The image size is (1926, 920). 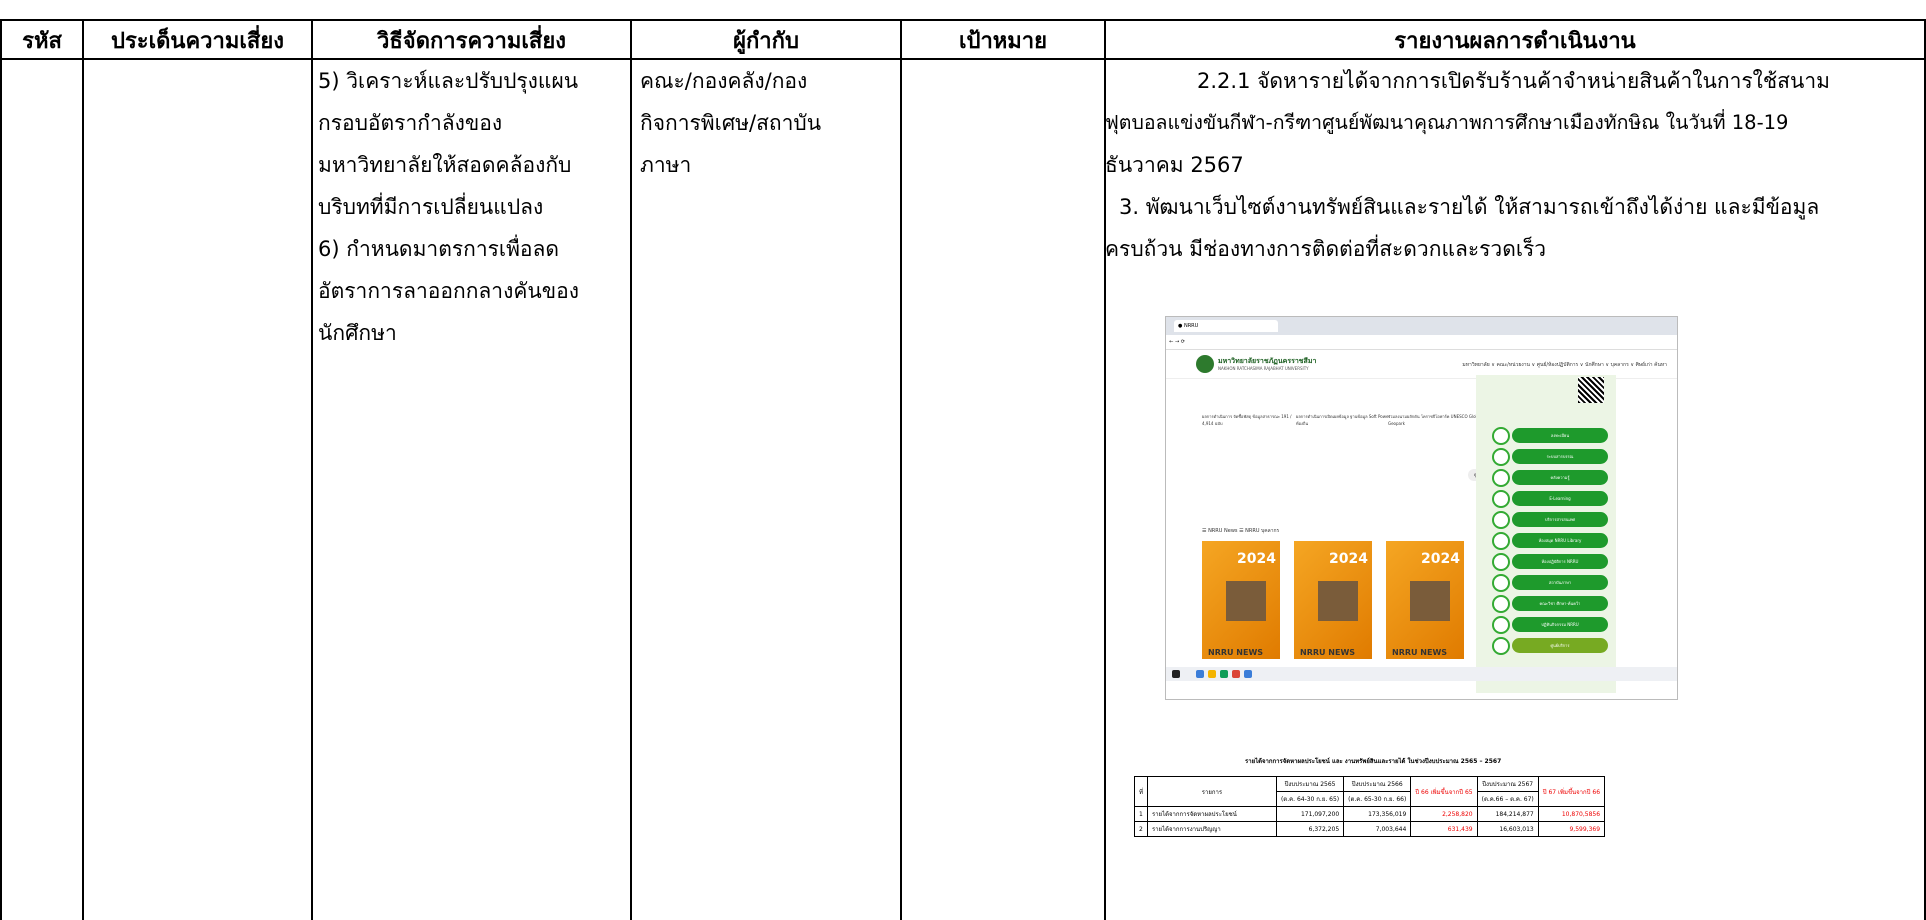 I want to click on col-2567-period: (ต.ค.66 – ต.ค. 67), so click(x=1507, y=799).